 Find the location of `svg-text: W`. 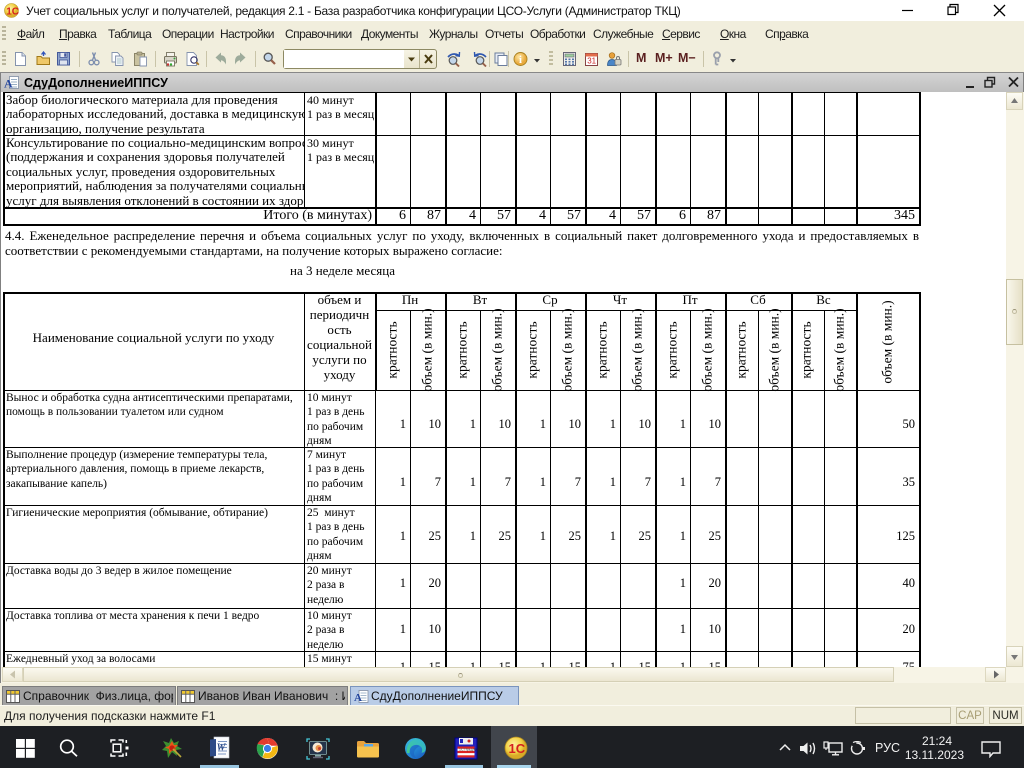

svg-text: W is located at coordinates (222, 748).